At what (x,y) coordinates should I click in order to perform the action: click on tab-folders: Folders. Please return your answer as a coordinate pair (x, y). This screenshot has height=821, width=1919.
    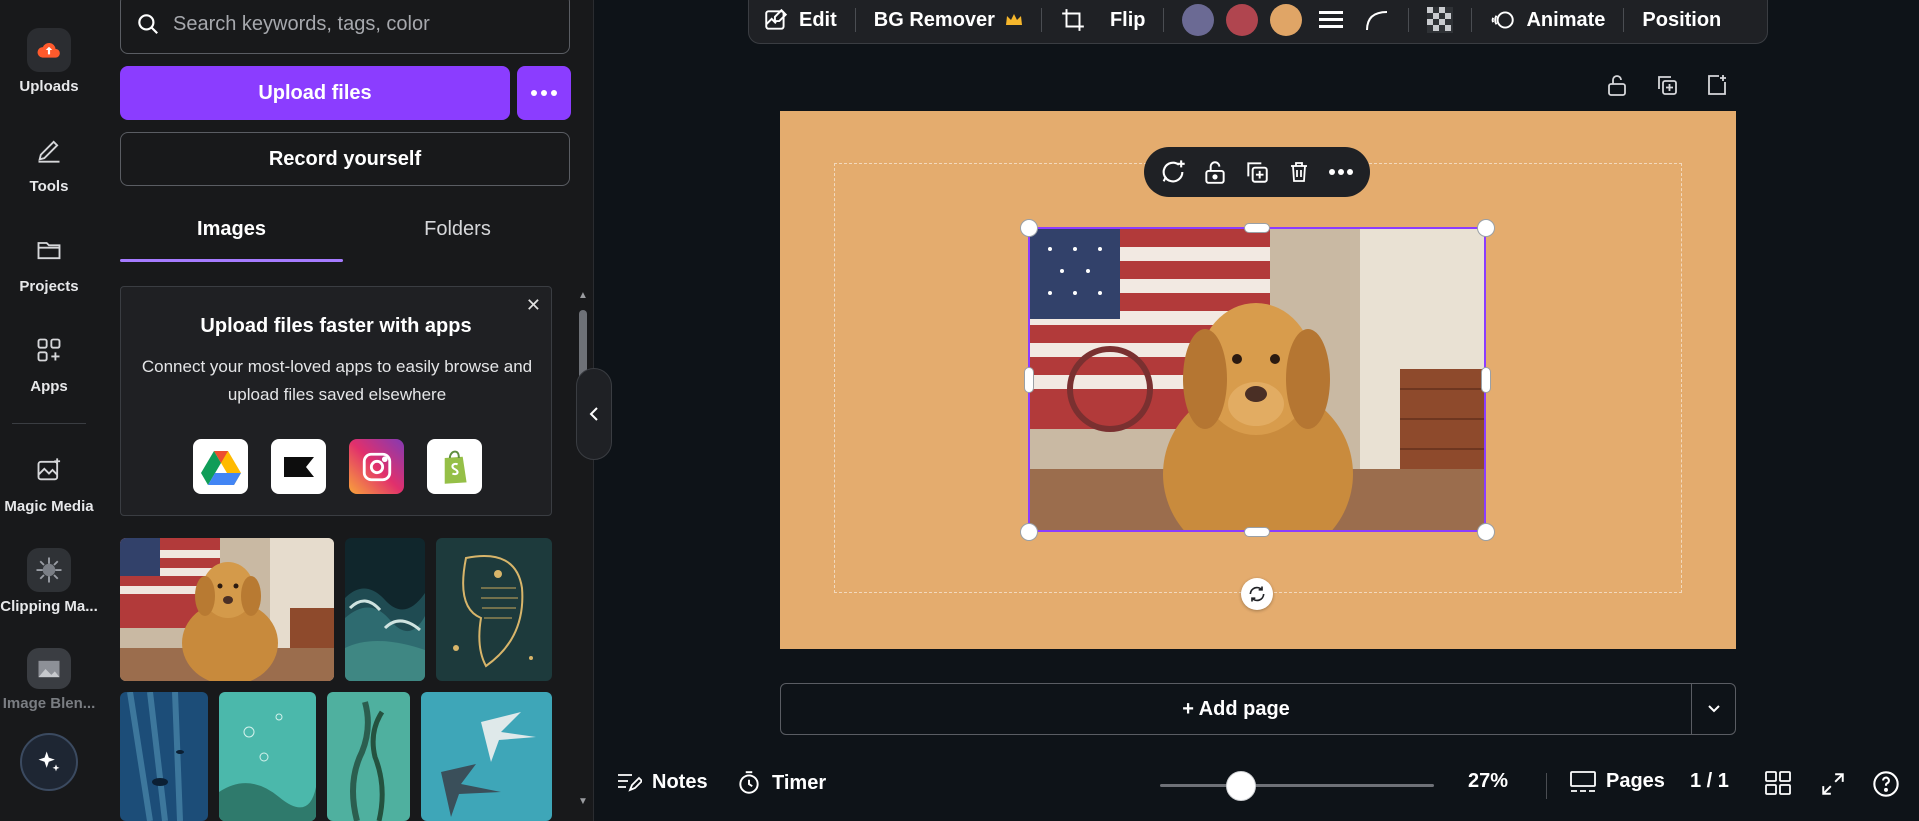
    Looking at the image, I should click on (457, 241).